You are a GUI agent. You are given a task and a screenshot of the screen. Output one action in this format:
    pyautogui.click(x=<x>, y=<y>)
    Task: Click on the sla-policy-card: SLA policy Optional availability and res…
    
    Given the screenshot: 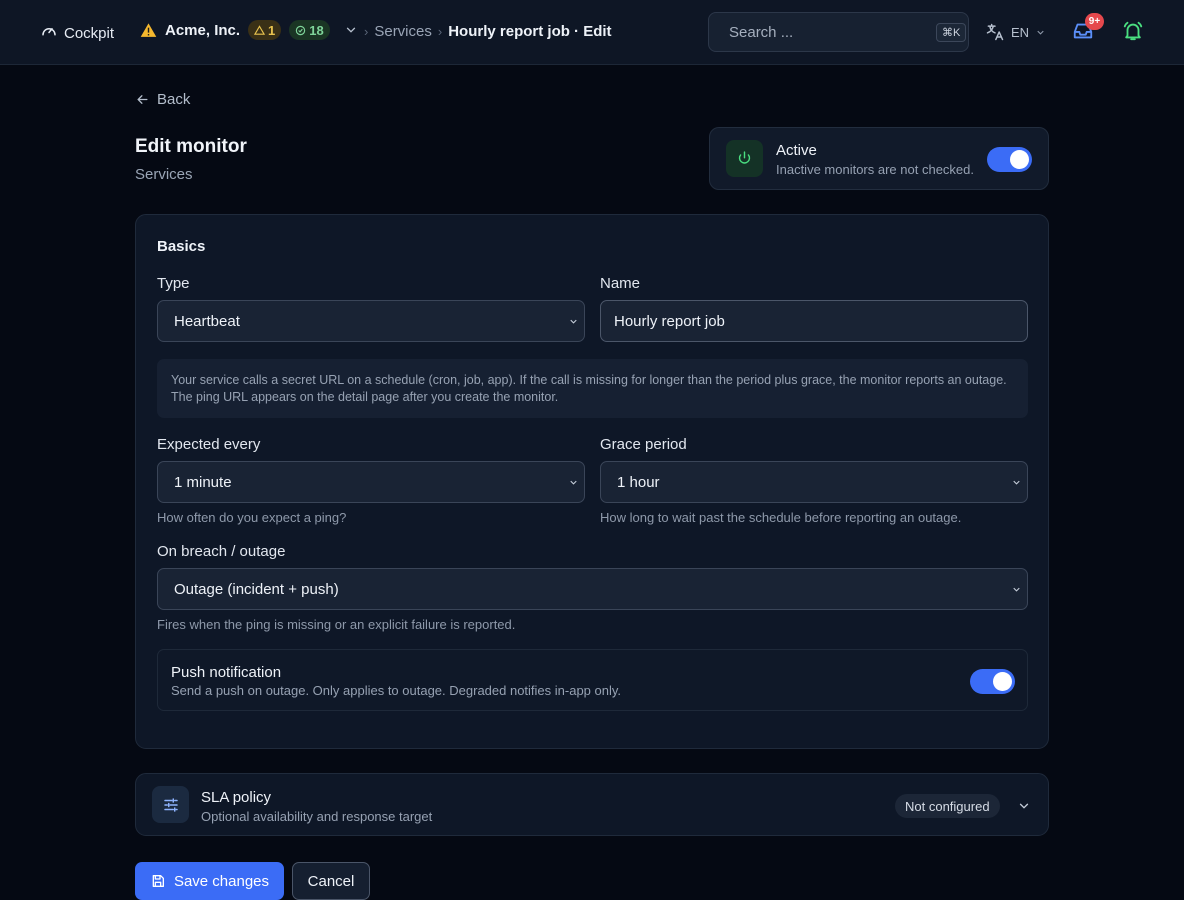 What is the action you would take?
    pyautogui.click(x=592, y=804)
    